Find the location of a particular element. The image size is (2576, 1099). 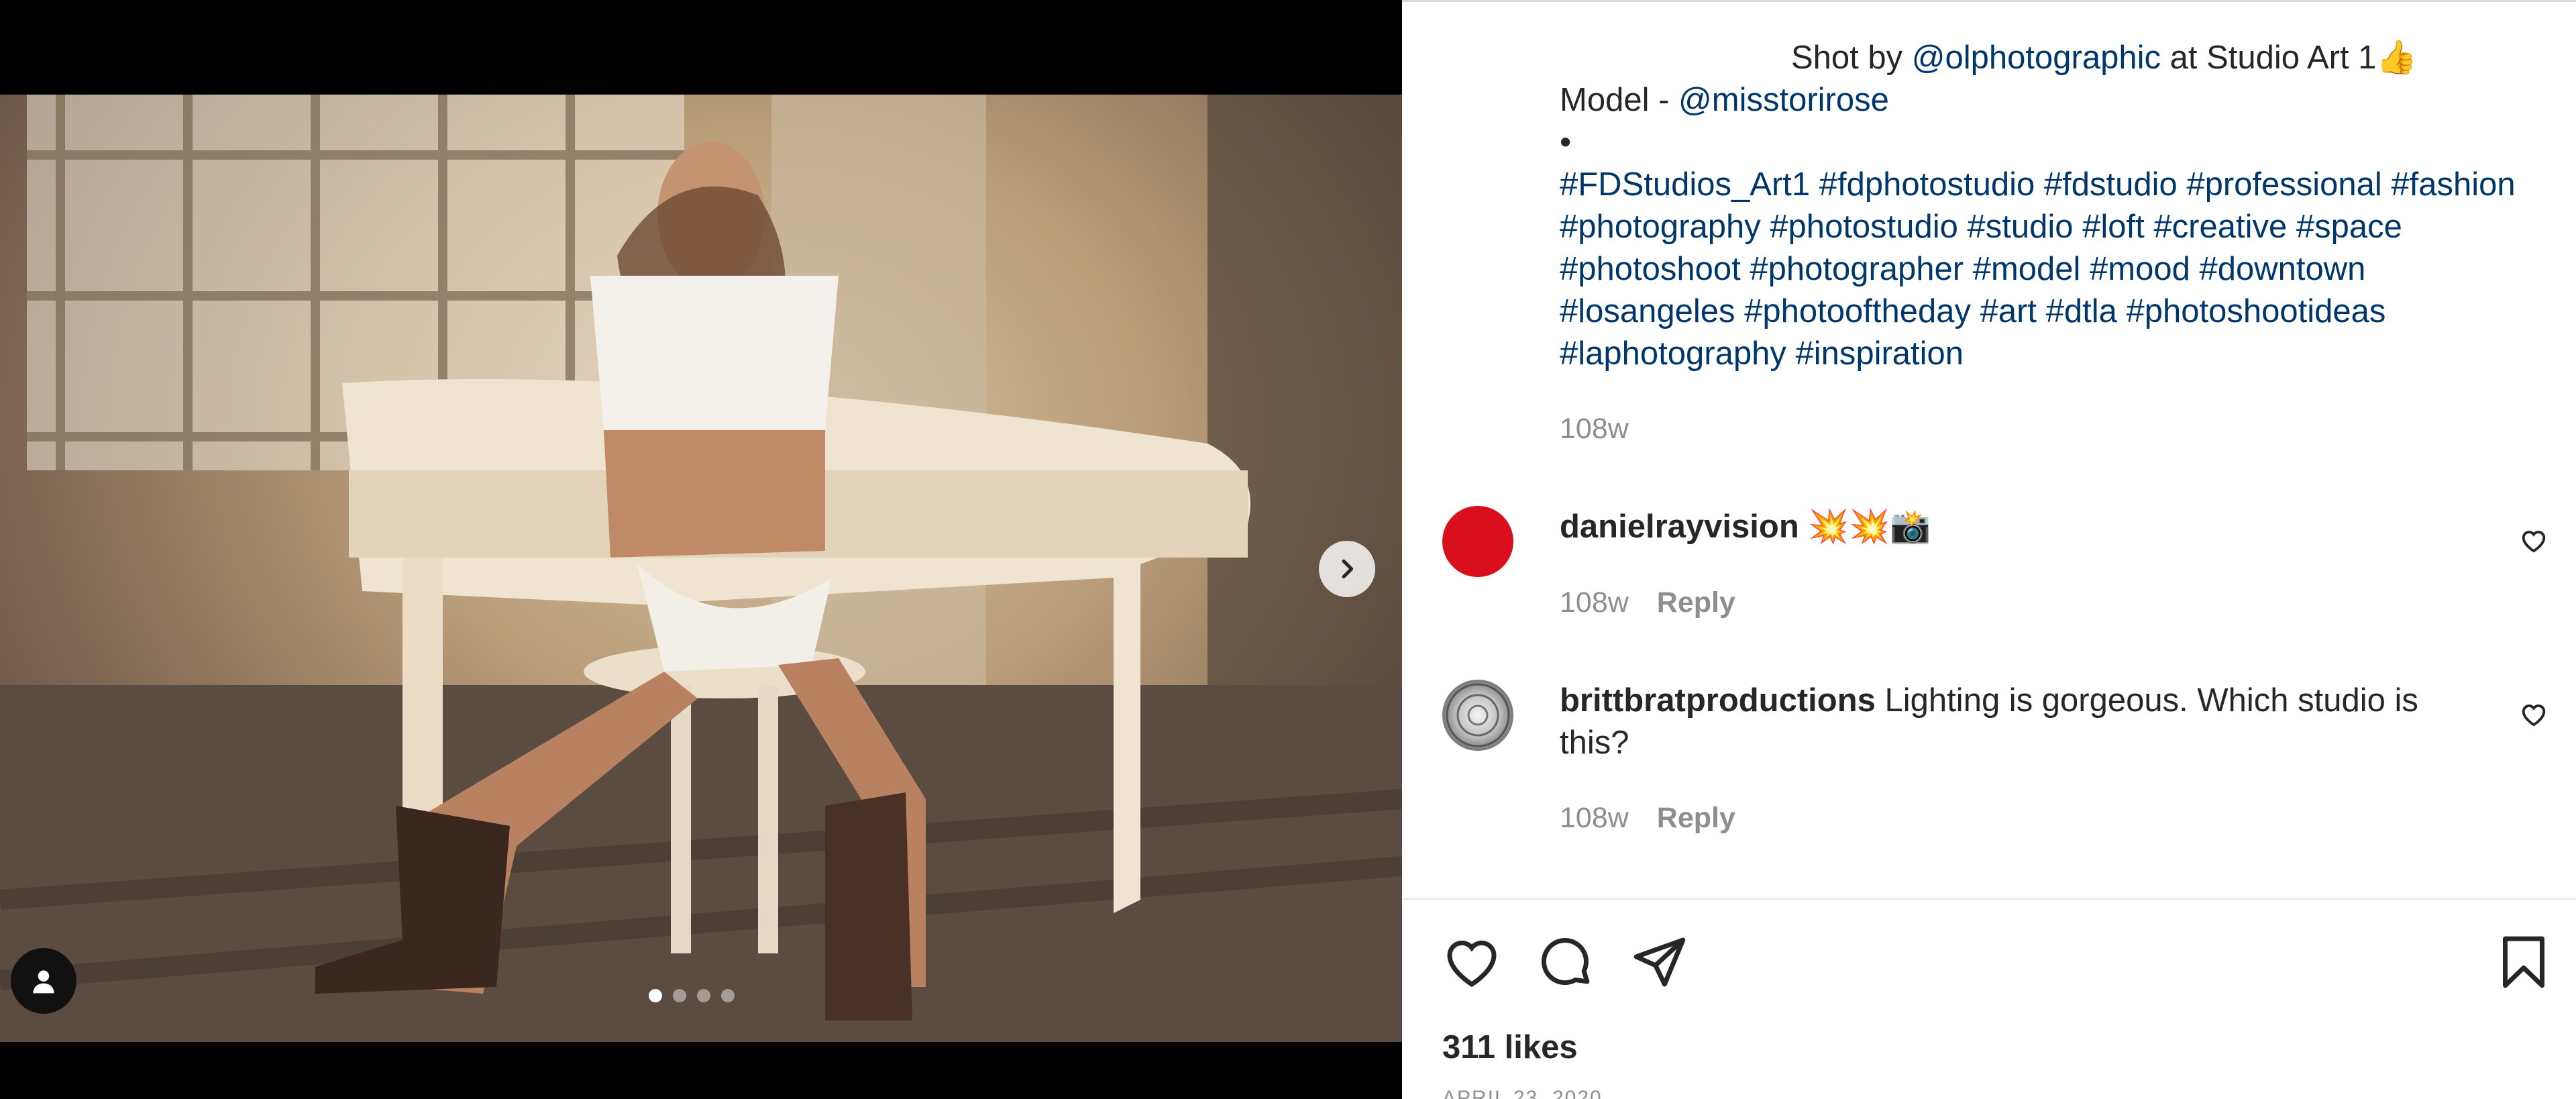

chevron-right-icon is located at coordinates (1348, 569).